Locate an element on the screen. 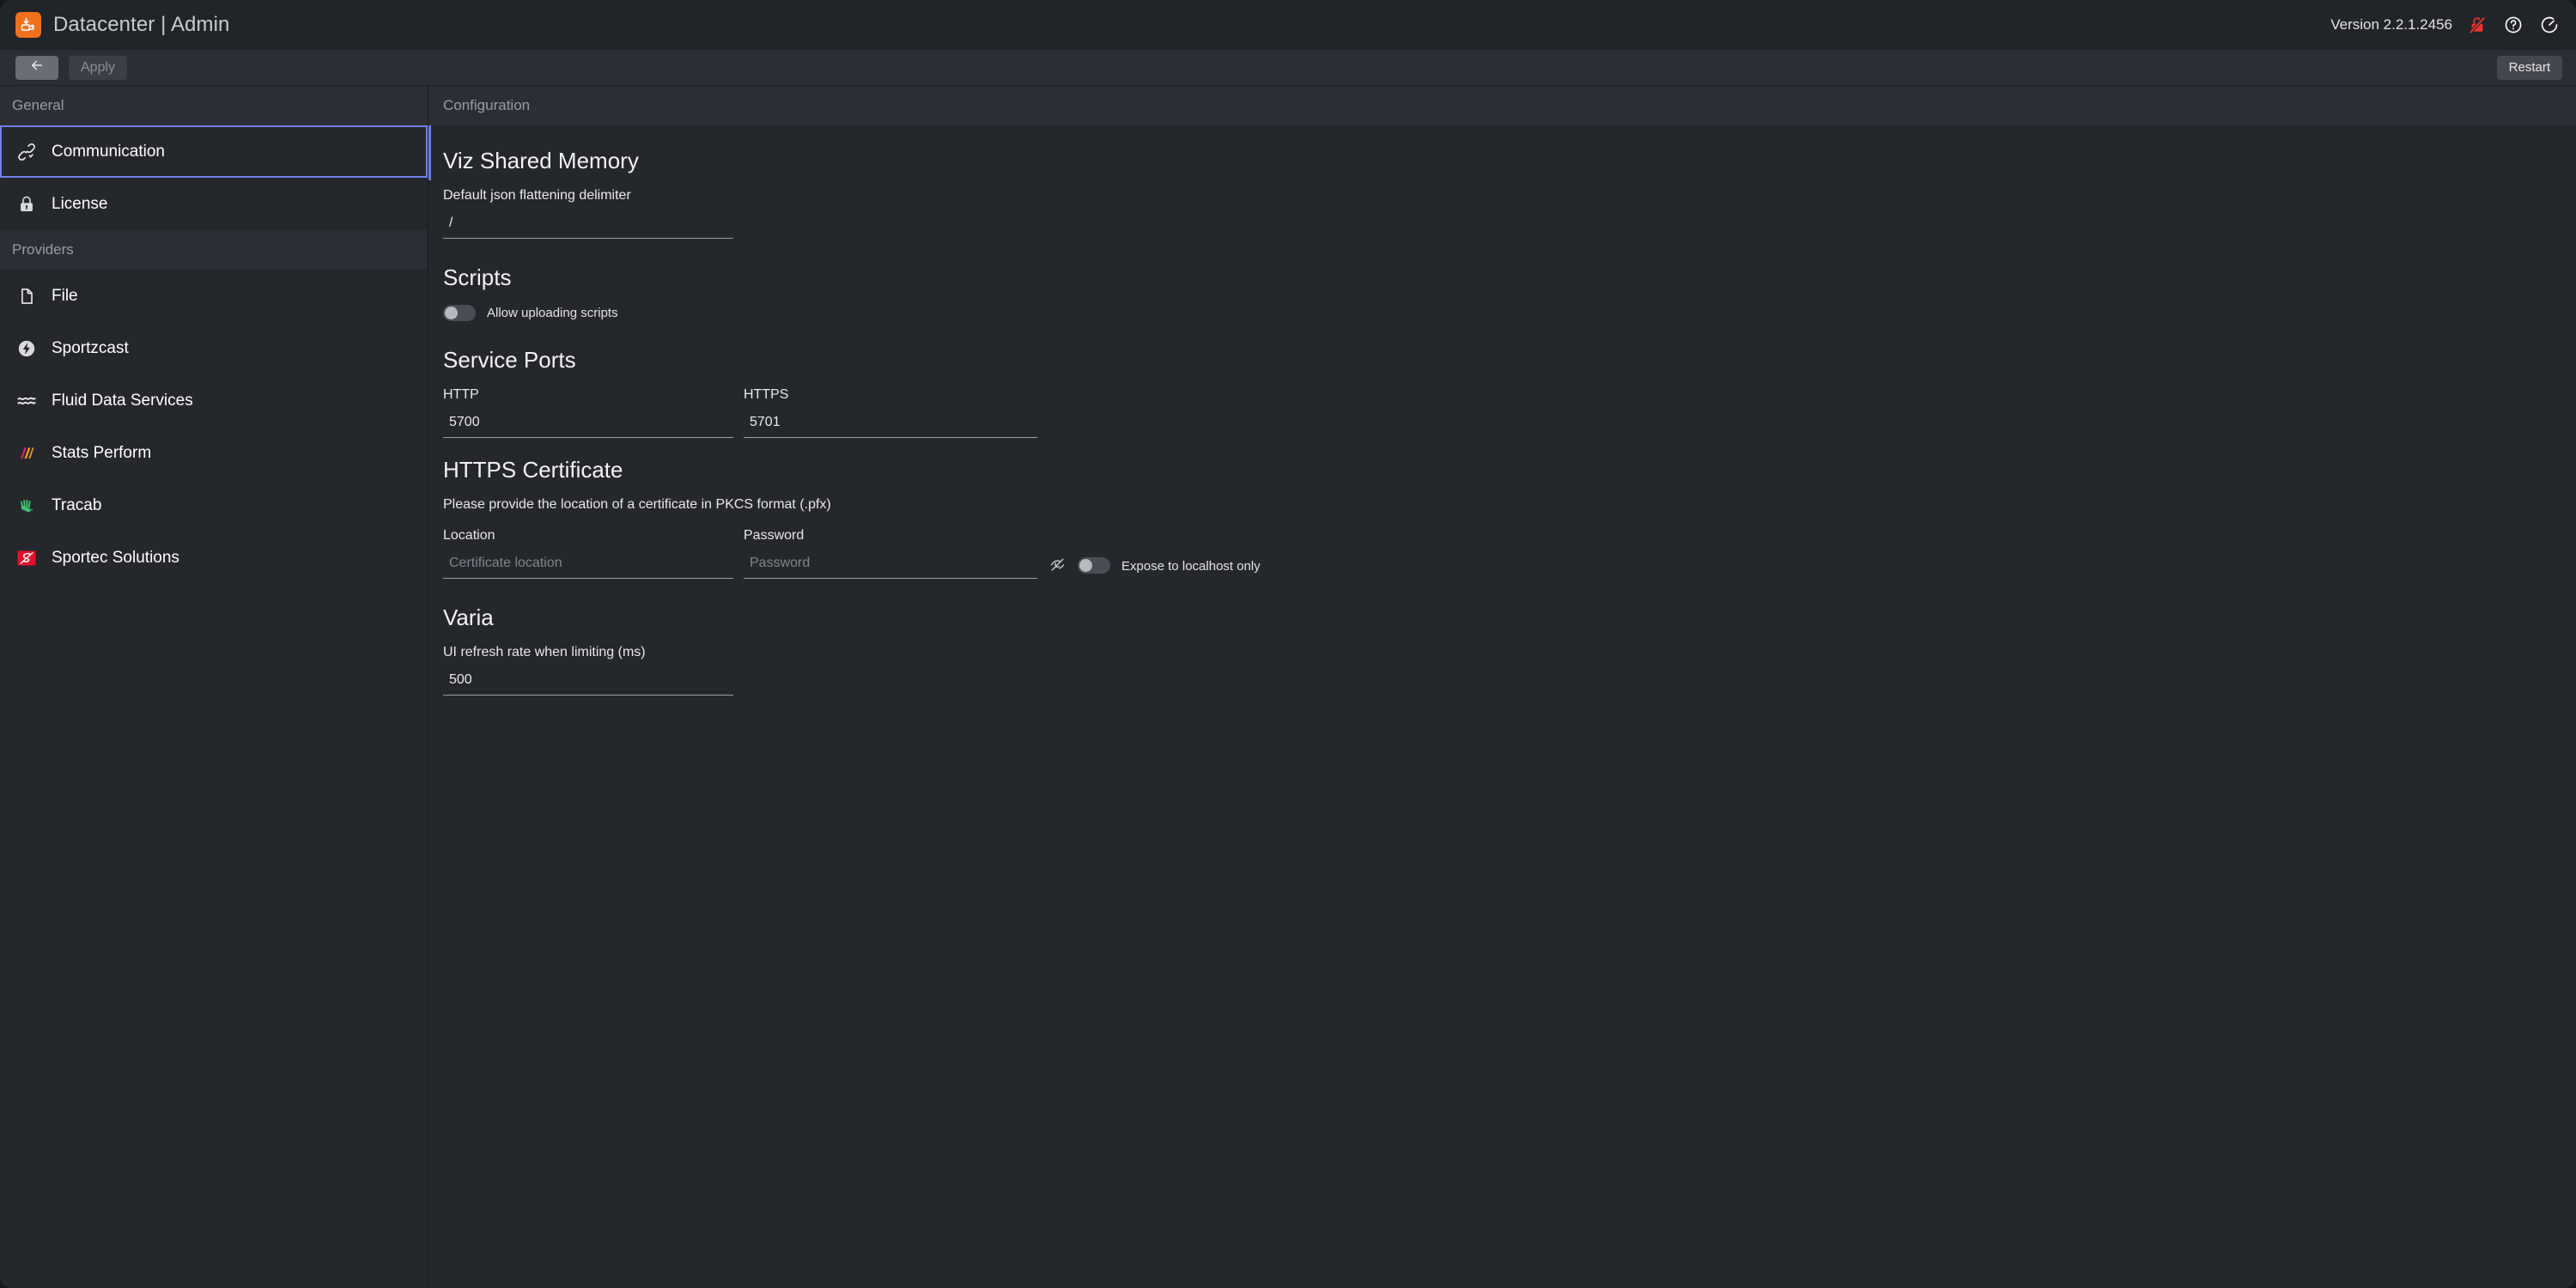 This screenshot has width=2576, height=1288. sidebar-item-label: License is located at coordinates (80, 203).